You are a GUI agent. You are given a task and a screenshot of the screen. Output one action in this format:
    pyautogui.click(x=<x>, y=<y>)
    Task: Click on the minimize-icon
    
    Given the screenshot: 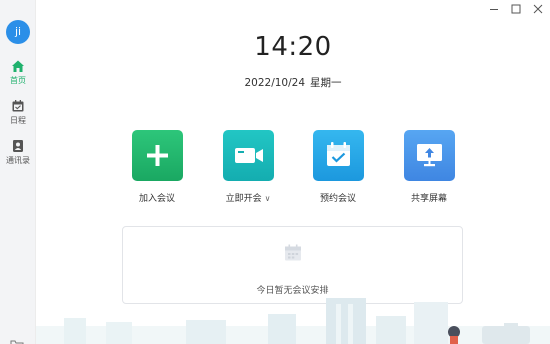 What is the action you would take?
    pyautogui.click(x=494, y=9)
    